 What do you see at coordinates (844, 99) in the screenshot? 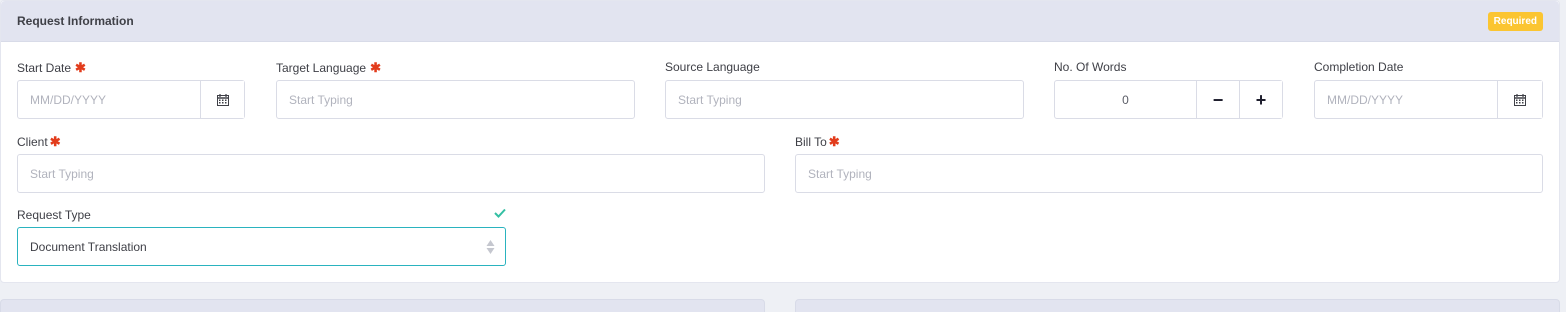
I see `source-language-input: Start Typing` at bounding box center [844, 99].